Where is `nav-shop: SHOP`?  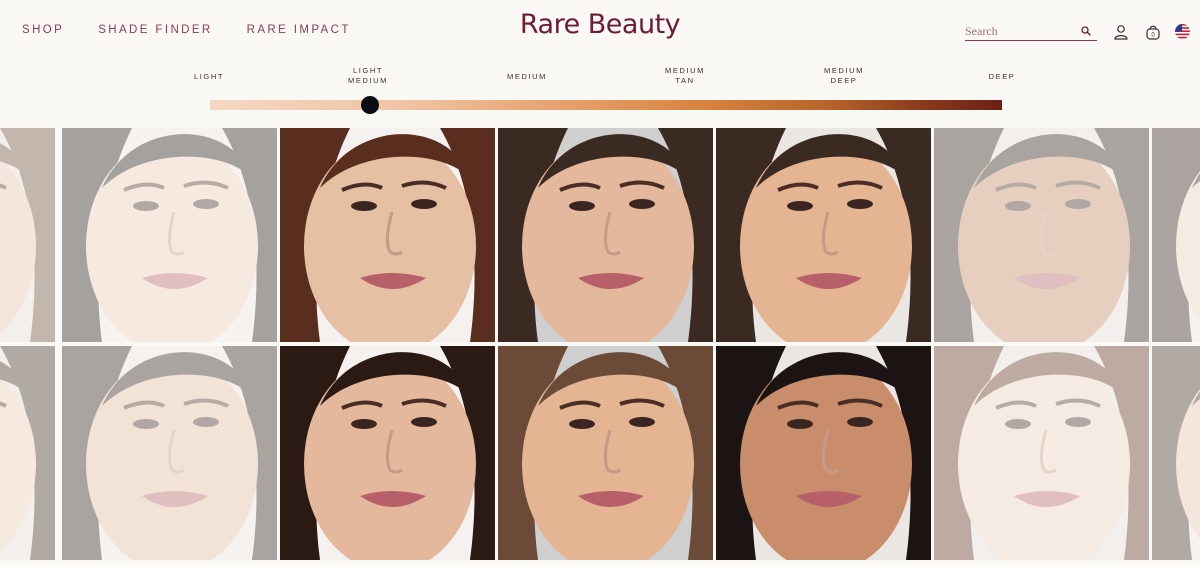 nav-shop: SHOP is located at coordinates (43, 30).